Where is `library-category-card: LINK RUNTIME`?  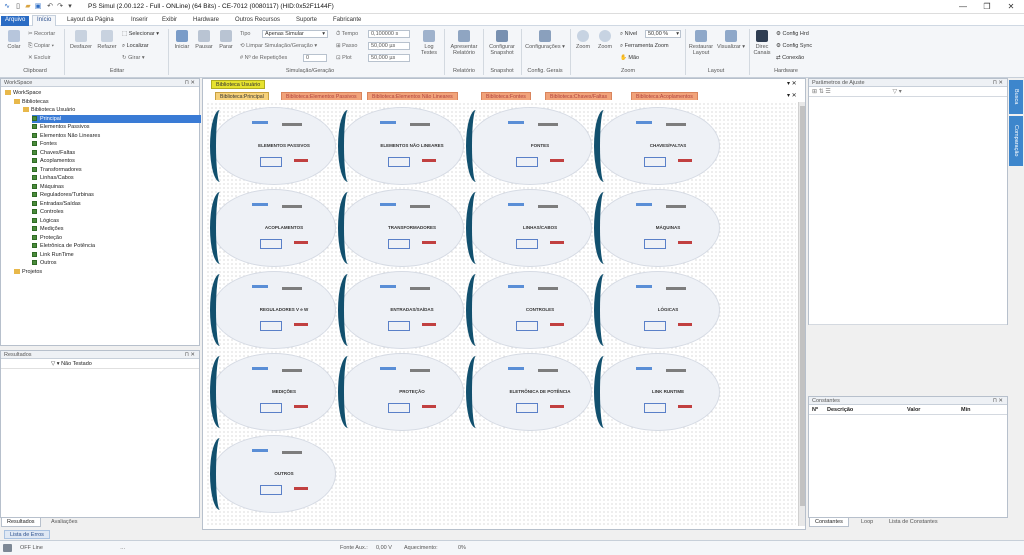 library-category-card: LINK RUNTIME is located at coordinates (657, 392).